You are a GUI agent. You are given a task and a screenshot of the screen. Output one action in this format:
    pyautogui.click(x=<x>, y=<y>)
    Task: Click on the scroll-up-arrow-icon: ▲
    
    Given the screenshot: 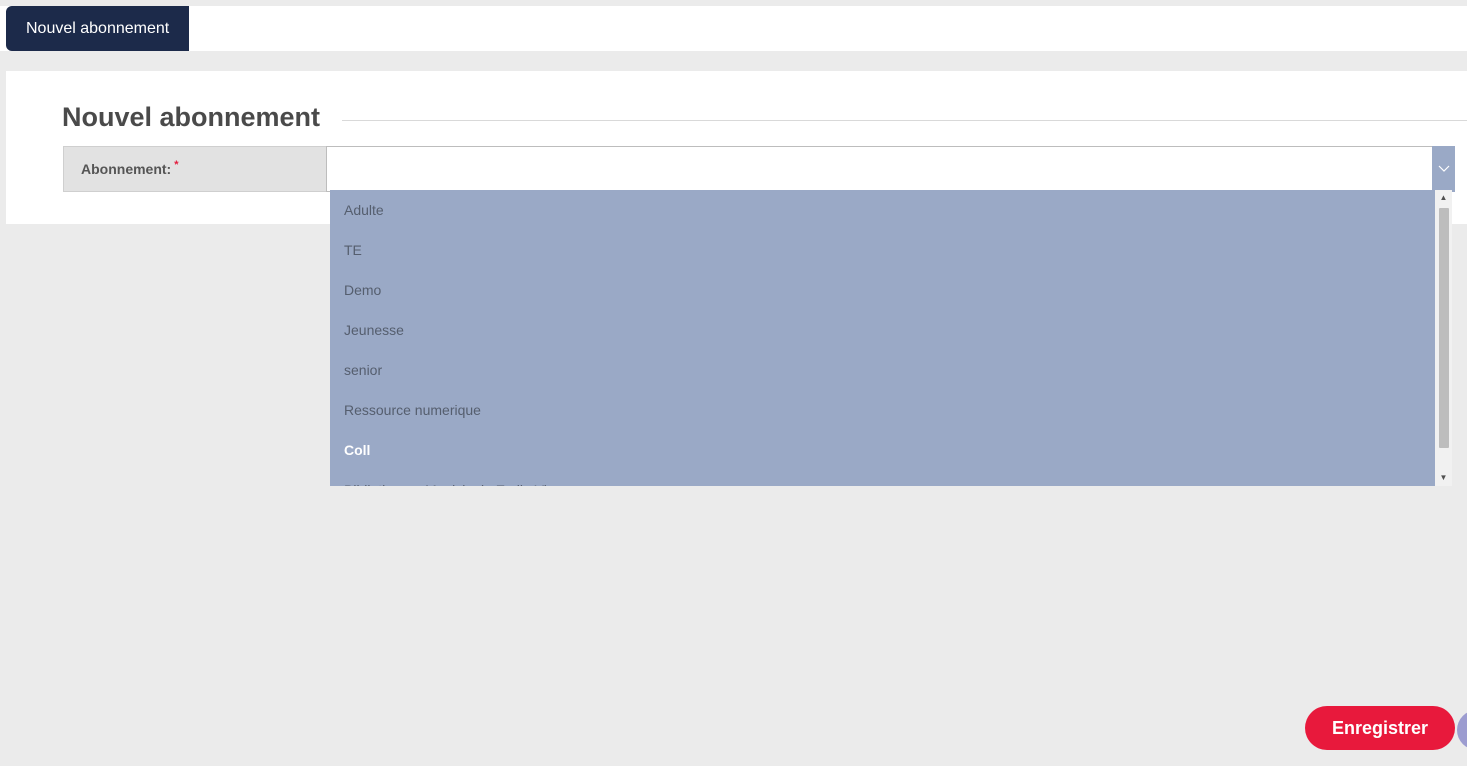 What is the action you would take?
    pyautogui.click(x=1443, y=198)
    